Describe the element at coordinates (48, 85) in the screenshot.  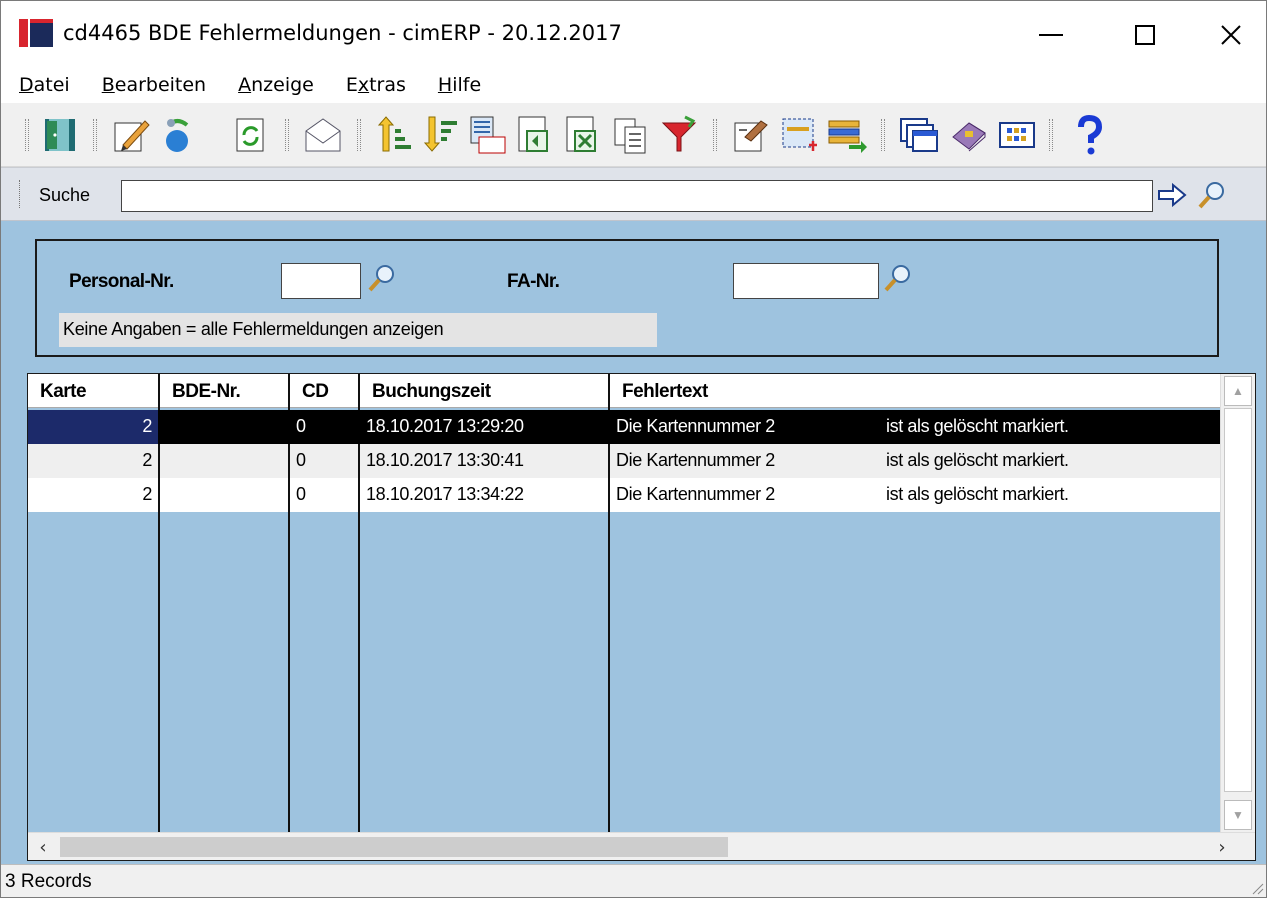
I see `menu-datei: Datei` at that location.